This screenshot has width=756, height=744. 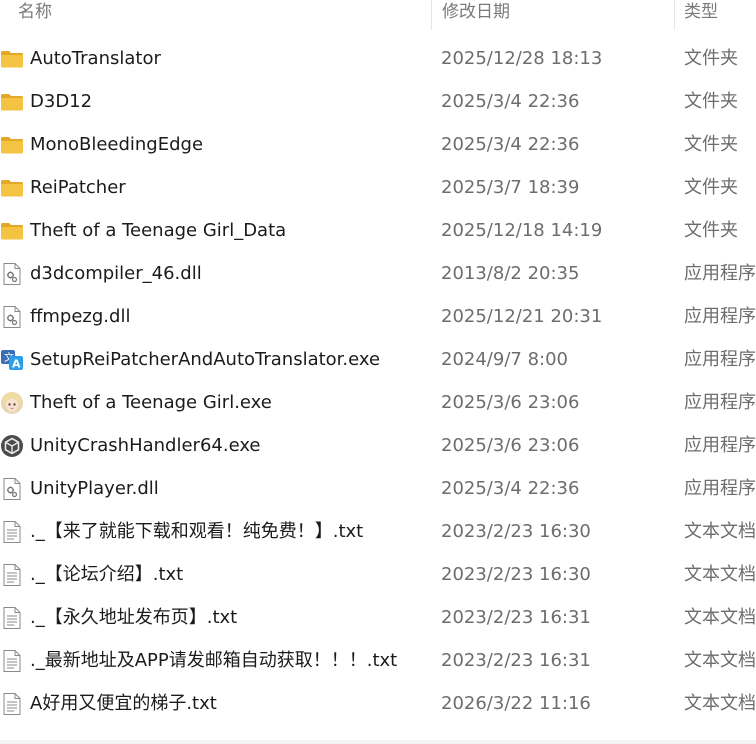 I want to click on column-header-name: 名称, so click(x=35, y=14).